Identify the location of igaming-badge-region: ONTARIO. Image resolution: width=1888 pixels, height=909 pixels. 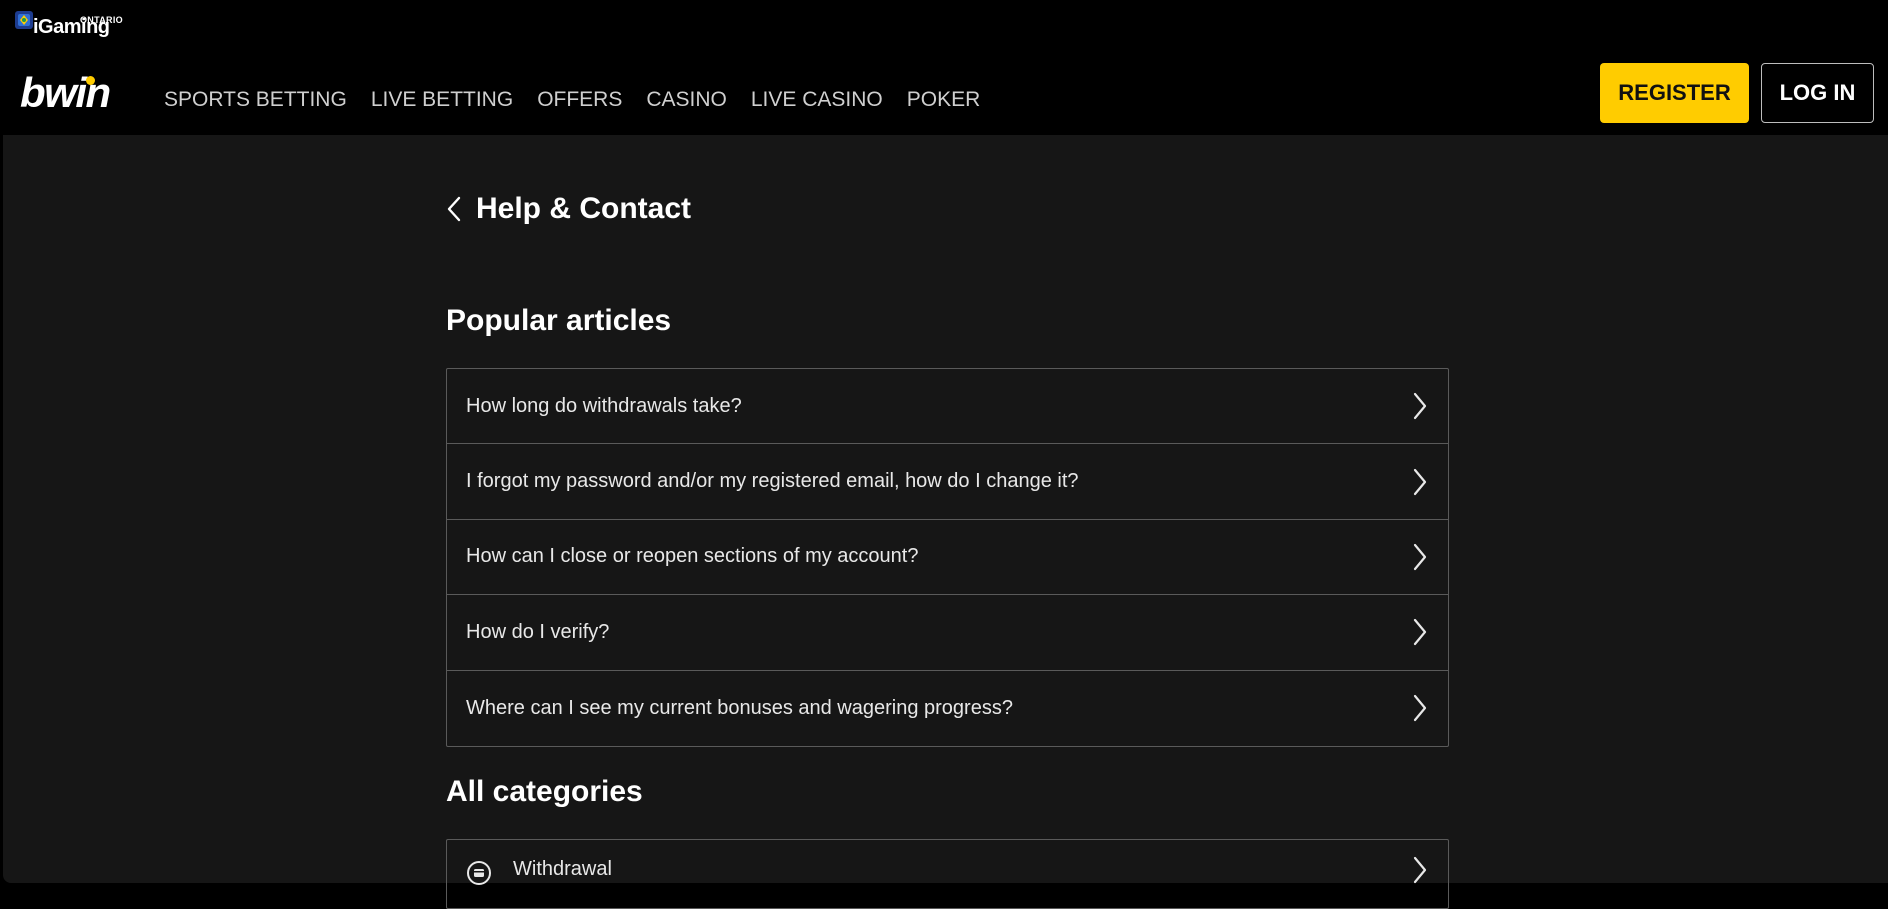
(101, 20).